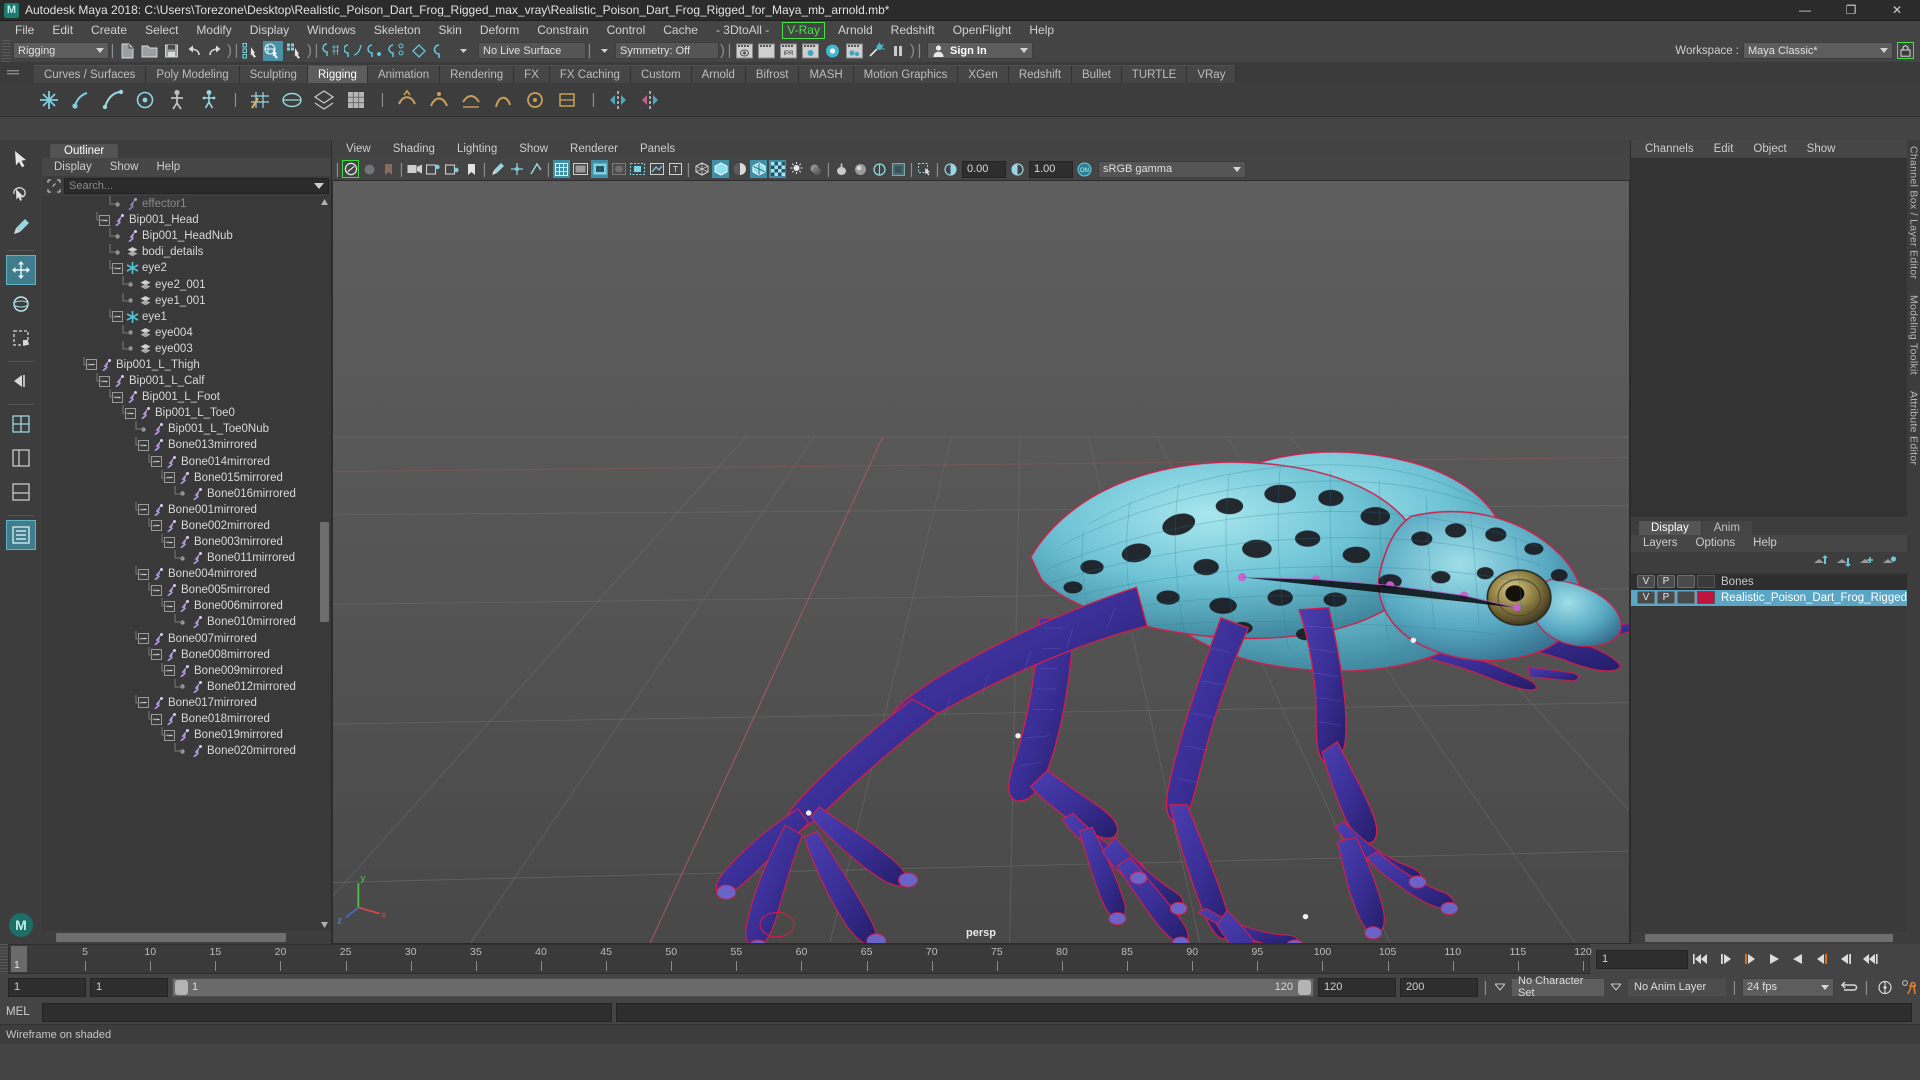 This screenshot has width=1920, height=1080. What do you see at coordinates (1701, 959) in the screenshot?
I see `go-to-start-button` at bounding box center [1701, 959].